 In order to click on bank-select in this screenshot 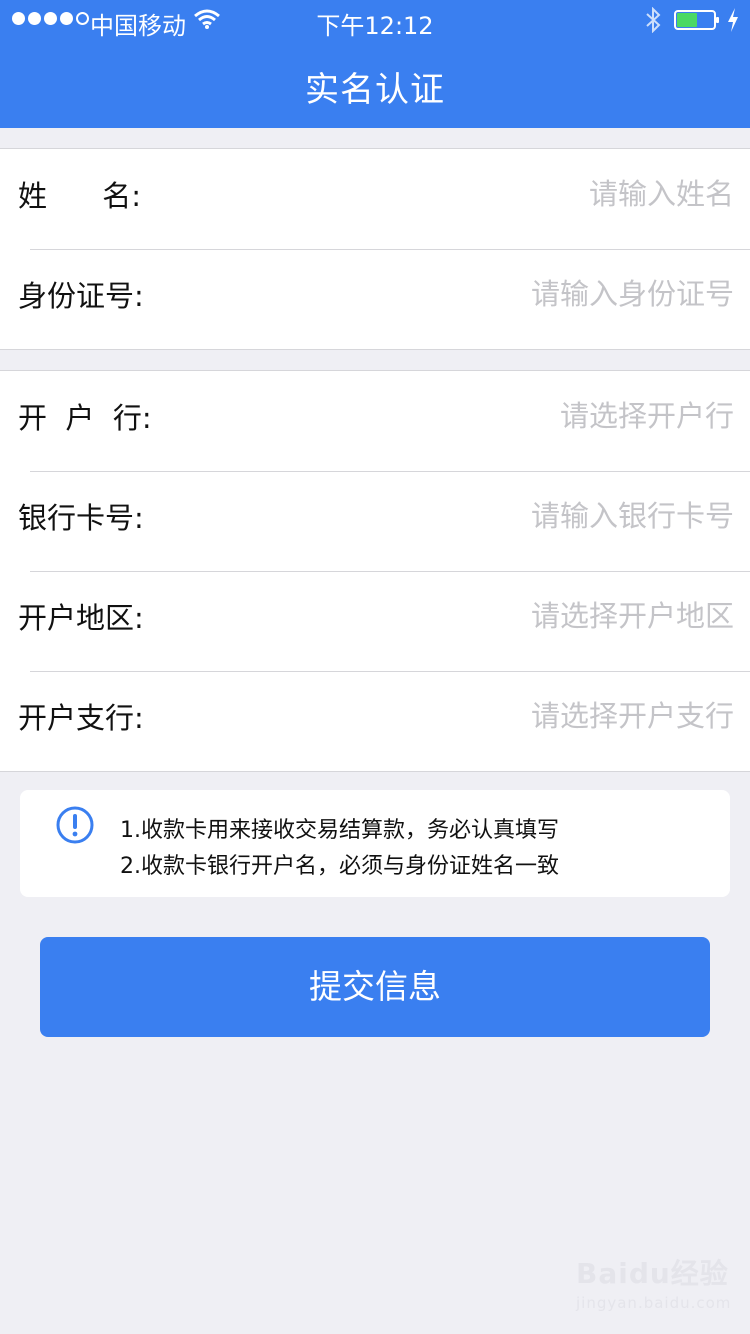, I will do `click(524, 416)`.